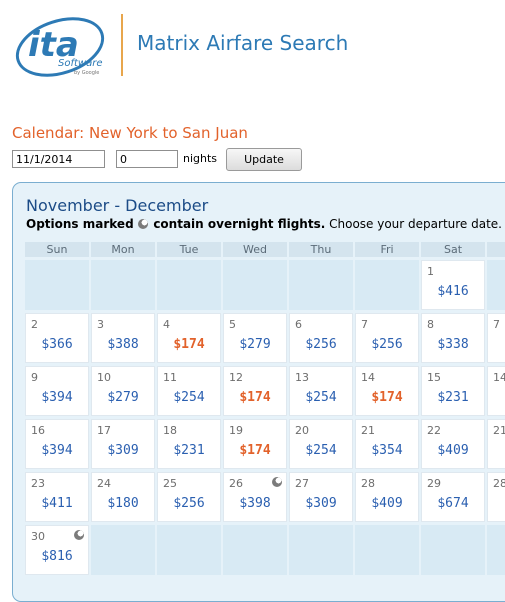 The image size is (505, 602). What do you see at coordinates (236, 430) in the screenshot?
I see `day-number: 19` at bounding box center [236, 430].